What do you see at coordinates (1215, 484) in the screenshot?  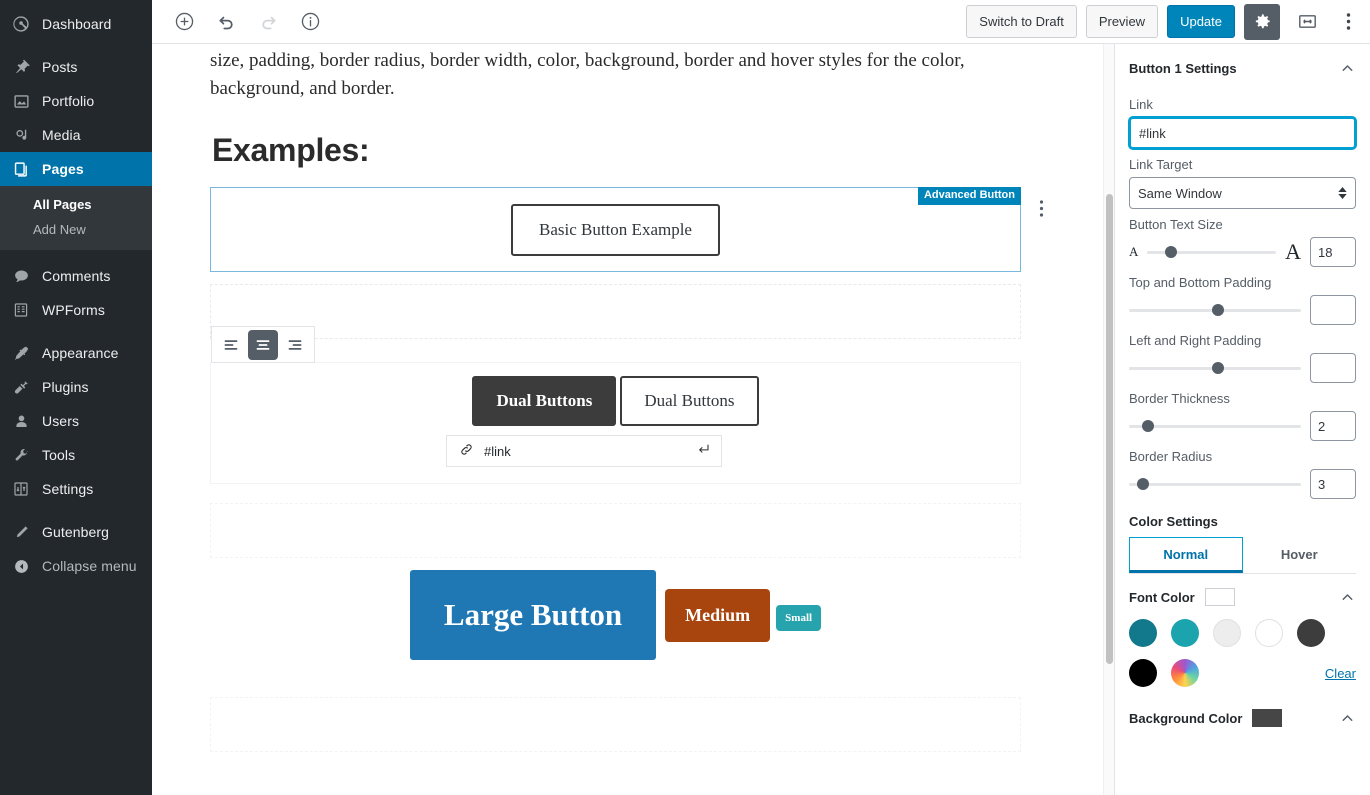 I see `border-radius-slider` at bounding box center [1215, 484].